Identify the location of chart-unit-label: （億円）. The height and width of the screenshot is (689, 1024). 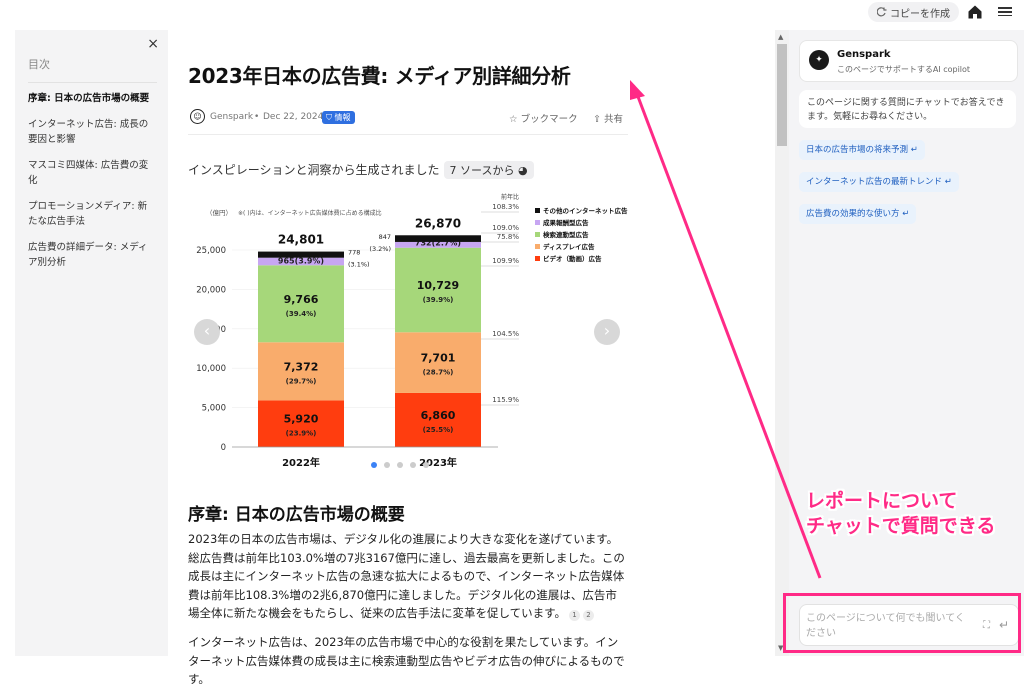
(219, 212).